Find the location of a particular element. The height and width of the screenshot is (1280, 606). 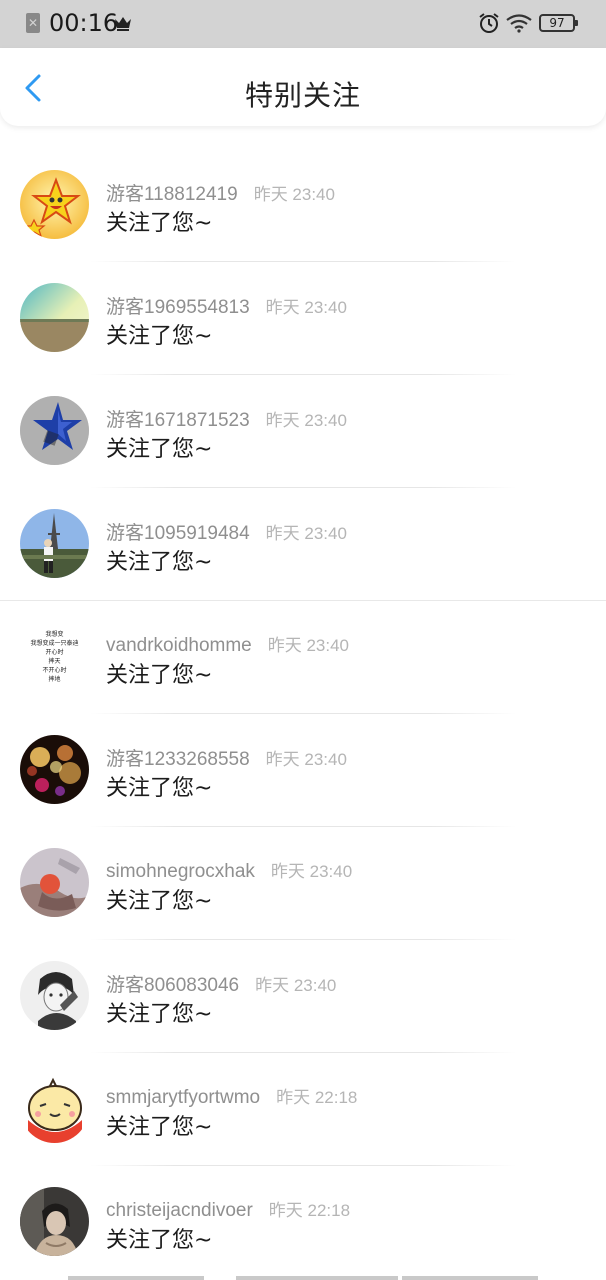

list-item: 游客1969554813 昨天 23:40 关注了您~ is located at coordinates (303, 318).